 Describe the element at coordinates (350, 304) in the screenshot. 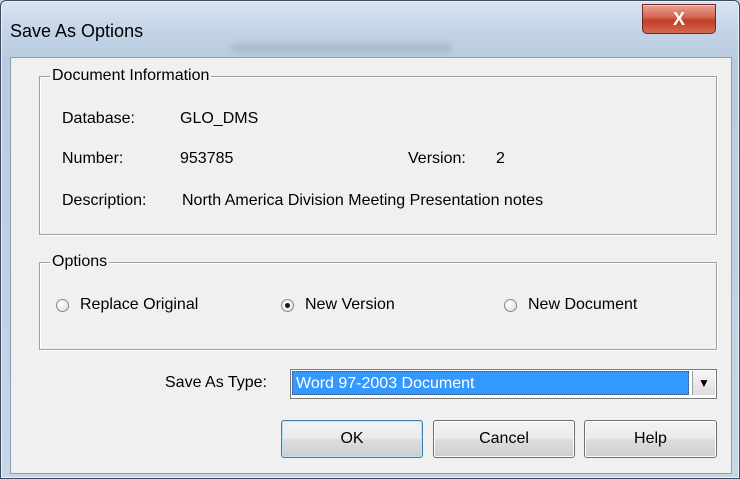

I see `new-version-label: New Version` at that location.